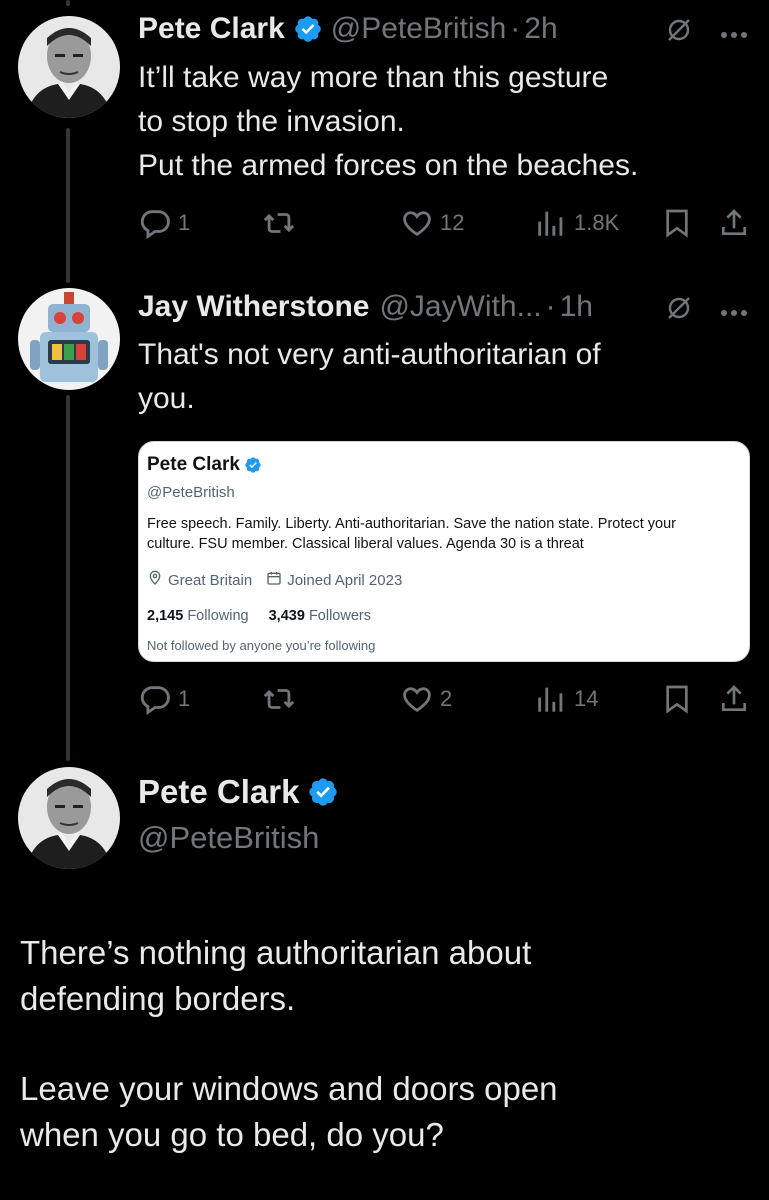 Image resolution: width=769 pixels, height=1200 pixels. What do you see at coordinates (261, 645) in the screenshot?
I see `card-followed-note: Not followed by anyone you’re following` at bounding box center [261, 645].